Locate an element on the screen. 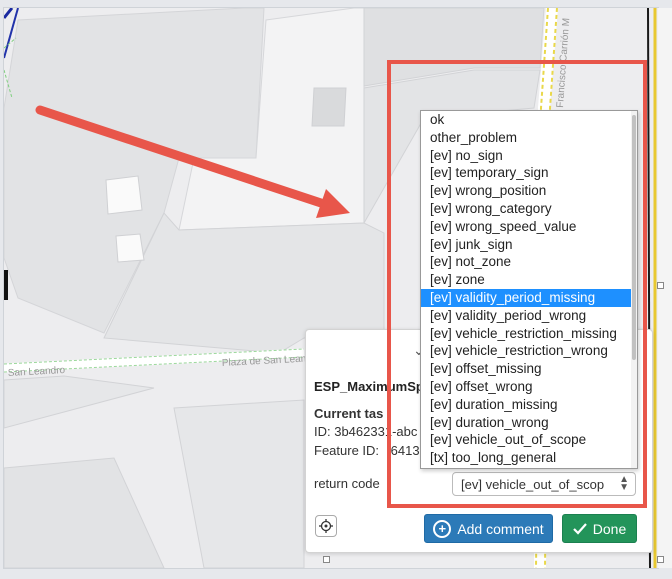 This screenshot has width=672, height=579. crosshair-icon is located at coordinates (326, 526).